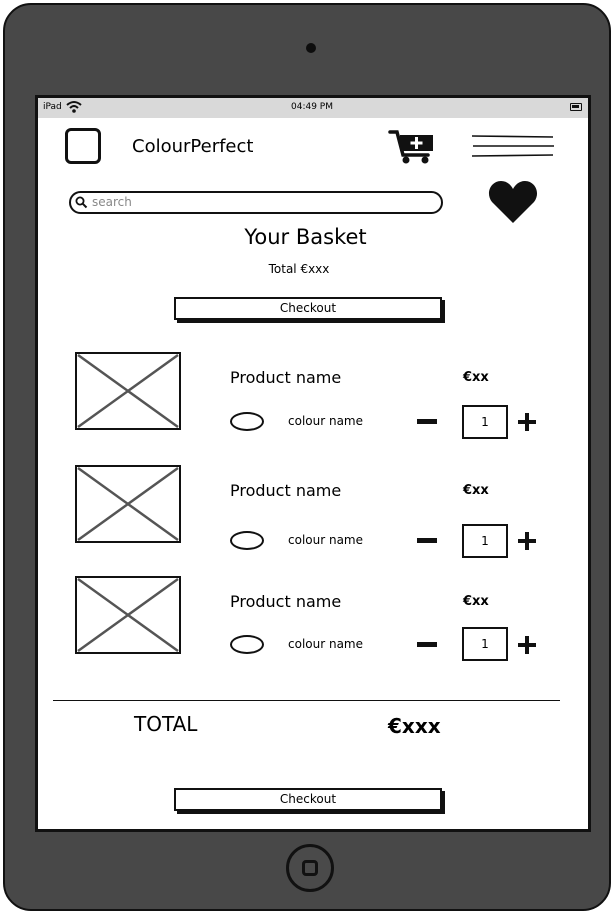  Describe the element at coordinates (83, 146) in the screenshot. I see `logo-placeholder-icon` at that location.